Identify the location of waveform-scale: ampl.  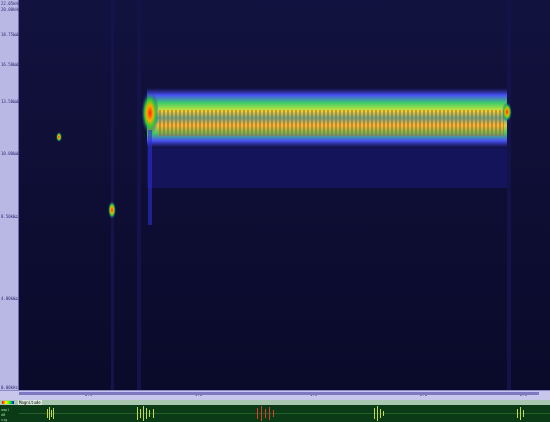
(5, 410).